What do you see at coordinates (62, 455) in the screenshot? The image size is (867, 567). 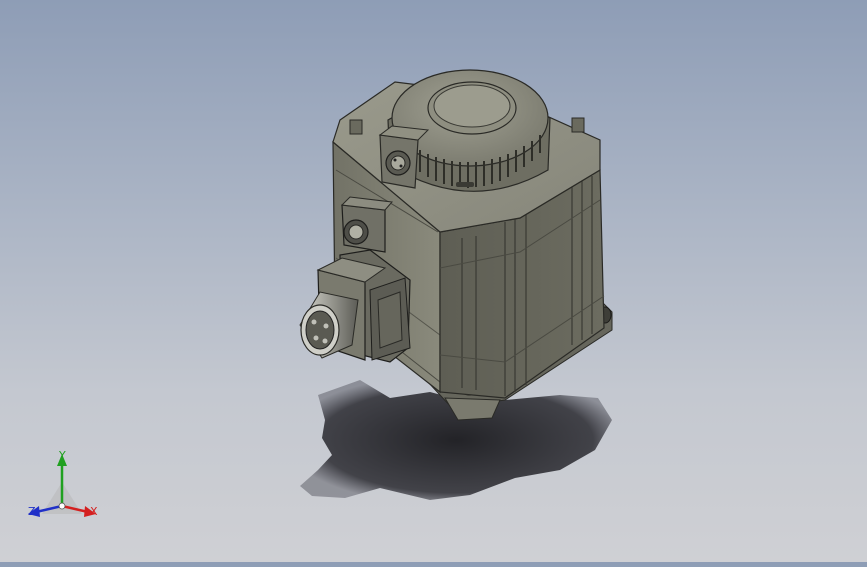 I see `y-axis-label: Y` at bounding box center [62, 455].